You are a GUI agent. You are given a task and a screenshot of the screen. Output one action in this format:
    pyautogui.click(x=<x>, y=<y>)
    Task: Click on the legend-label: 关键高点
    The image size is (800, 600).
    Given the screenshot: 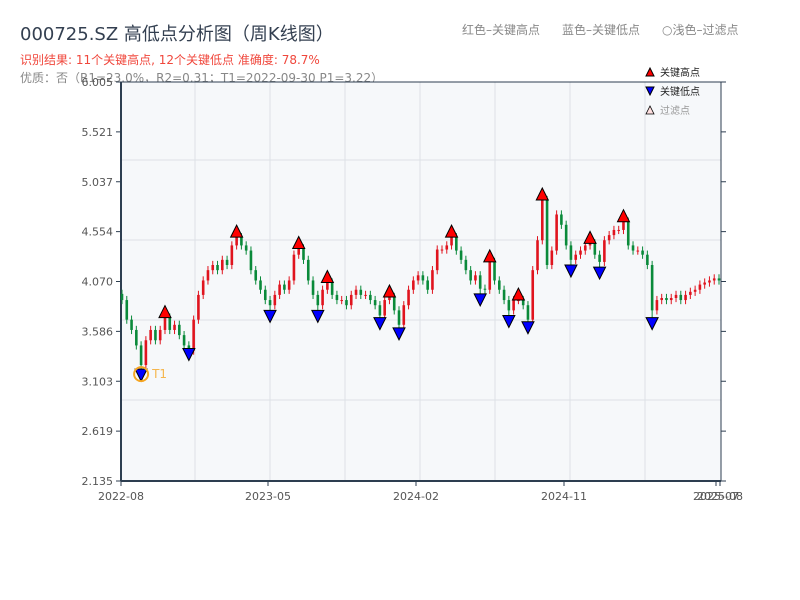 What is the action you would take?
    pyautogui.click(x=680, y=72)
    